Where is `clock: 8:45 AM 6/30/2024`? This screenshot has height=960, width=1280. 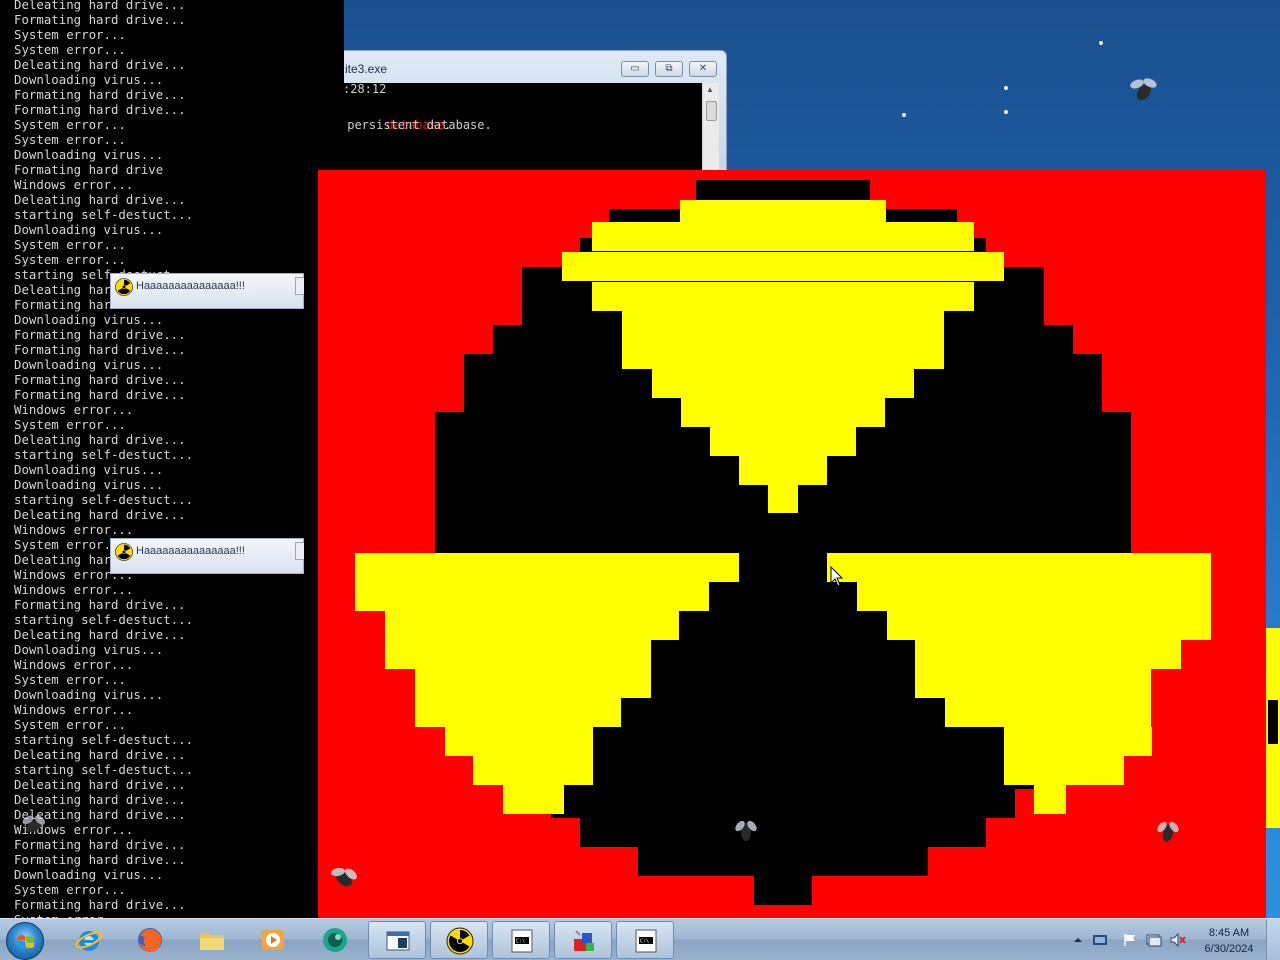 clock: 8:45 AM 6/30/2024 is located at coordinates (1229, 941).